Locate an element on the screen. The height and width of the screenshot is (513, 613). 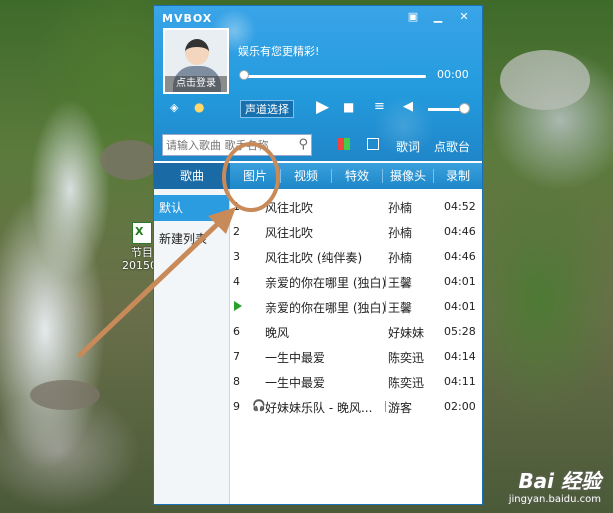
tab-bar: 歌曲 图片 视频 特效 摄像头 录制 is located at coordinates (318, 176).